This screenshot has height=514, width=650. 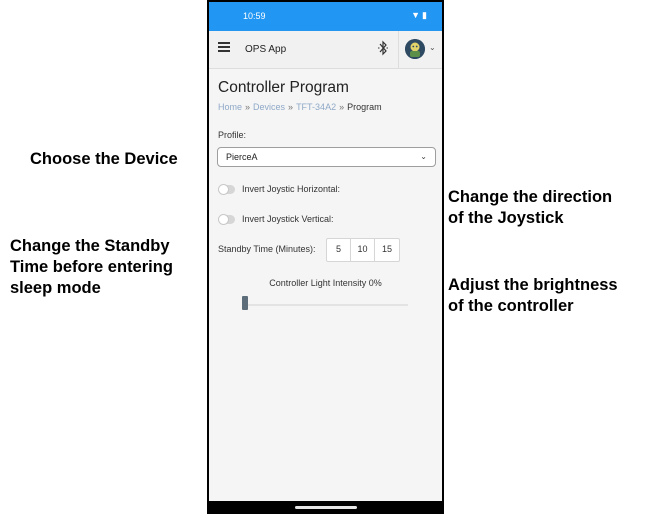 I want to click on profile-select: PierceA ⌄, so click(x=326, y=157).